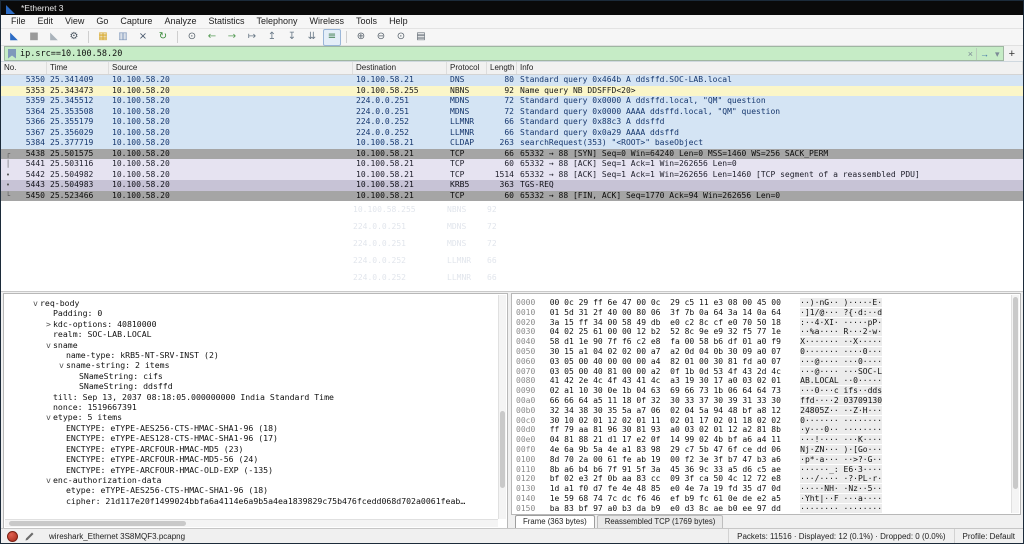 The image size is (1024, 544). I want to click on menu-capture: Capture, so click(136, 21).